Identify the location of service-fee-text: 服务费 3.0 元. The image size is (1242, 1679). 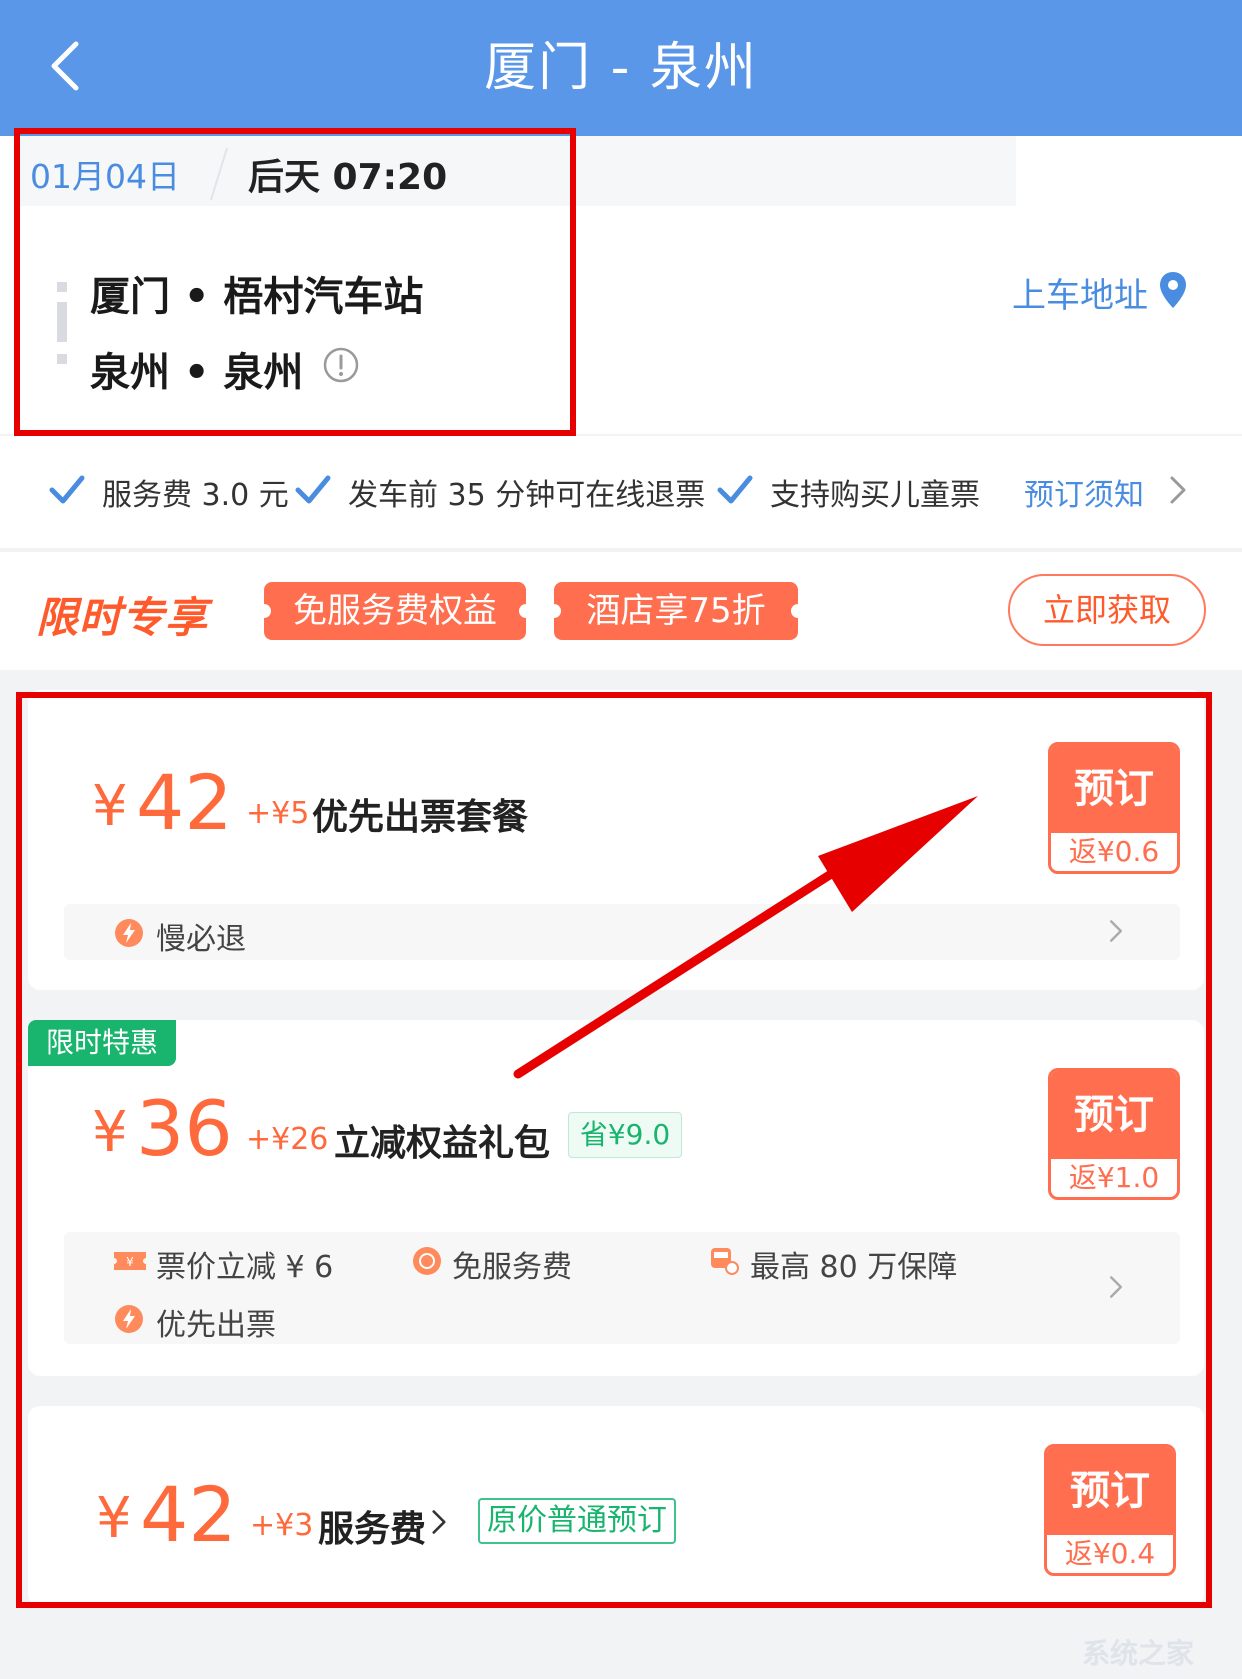
(195, 495).